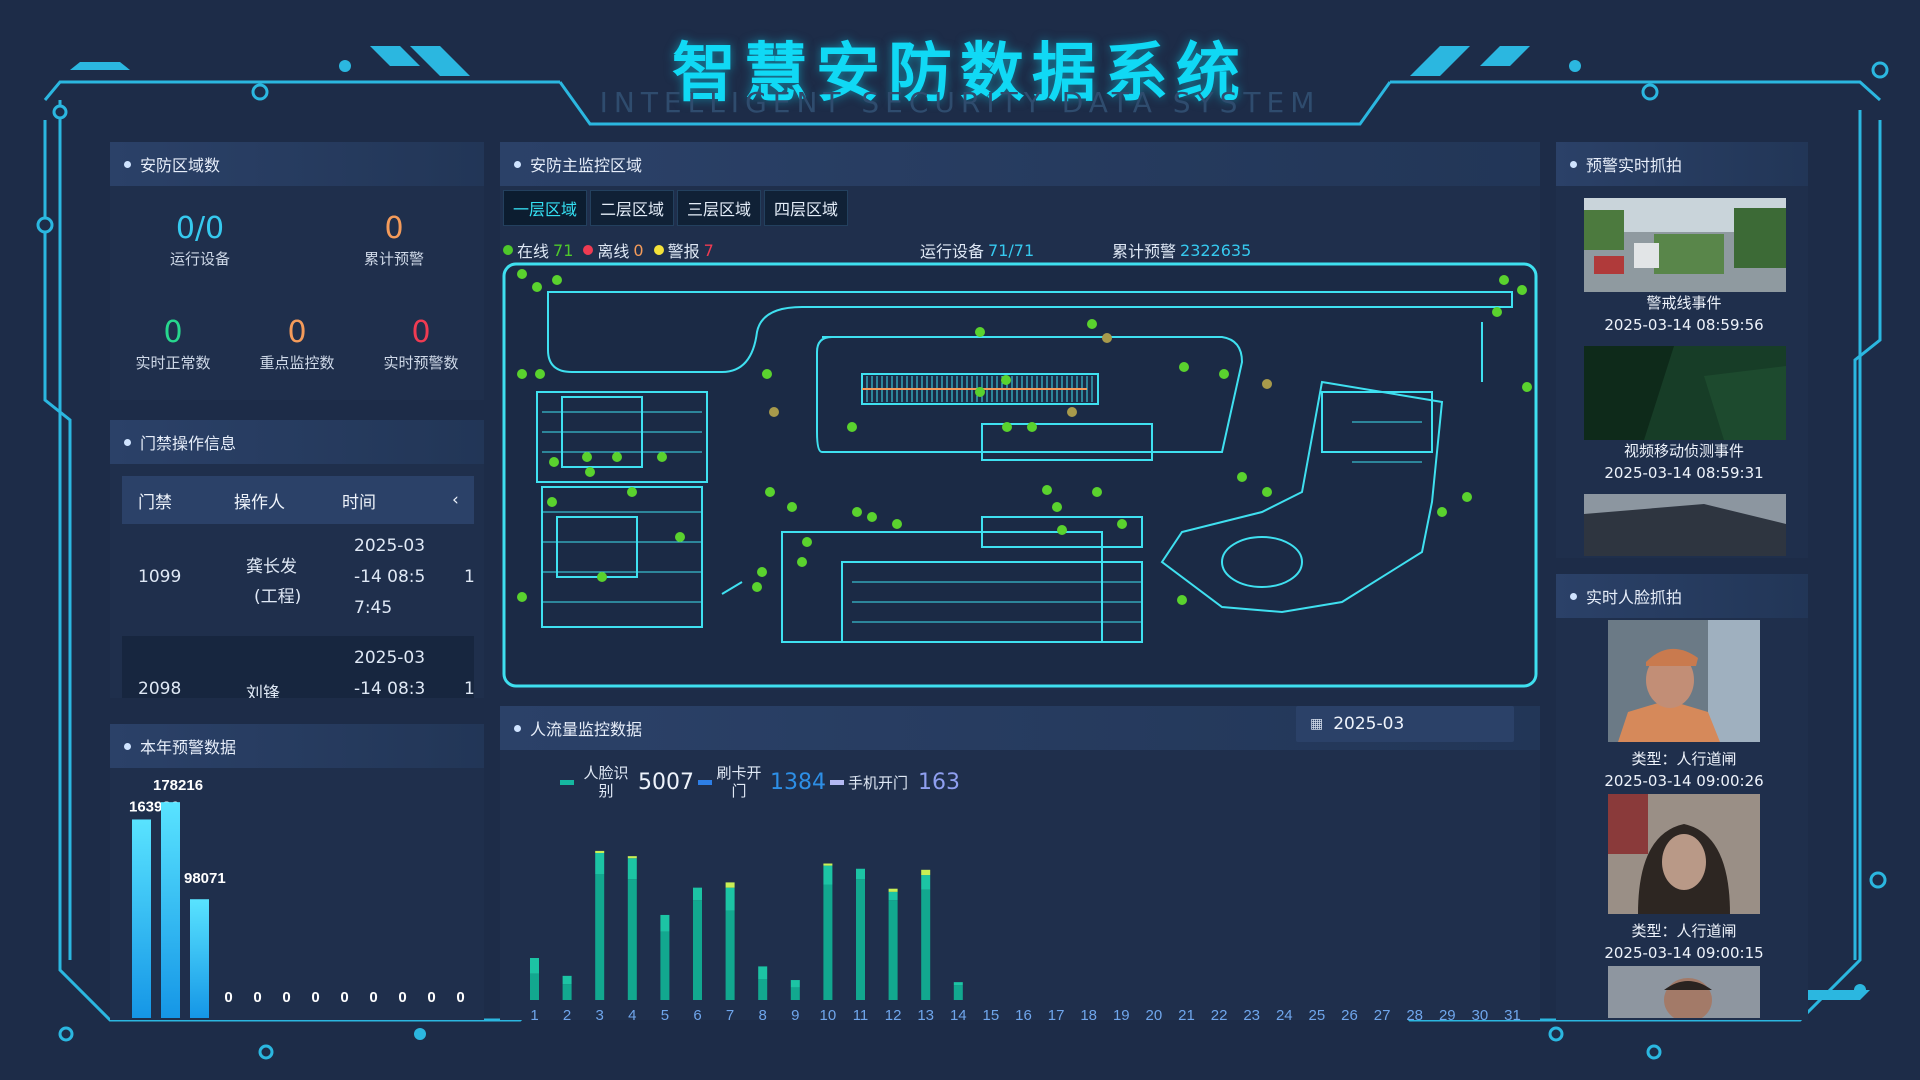 This screenshot has height=1080, width=1920. What do you see at coordinates (1219, 1013) in the screenshot?
I see `flow-x-tick: 22` at bounding box center [1219, 1013].